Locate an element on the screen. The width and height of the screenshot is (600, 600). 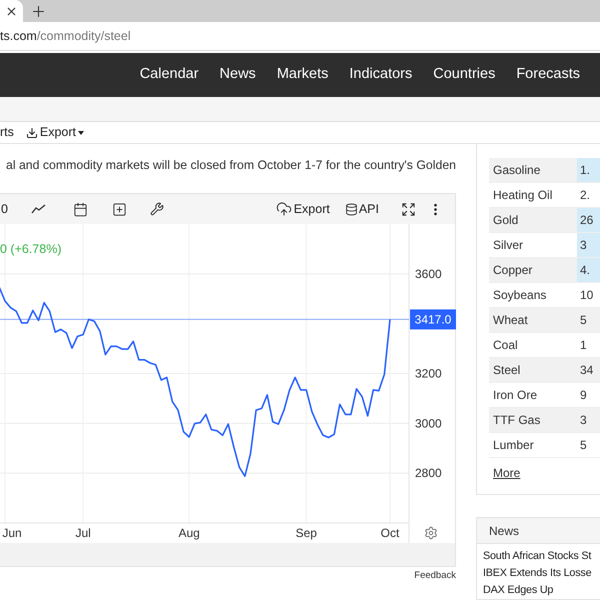
y-axis-label: 2800 is located at coordinates (428, 473).